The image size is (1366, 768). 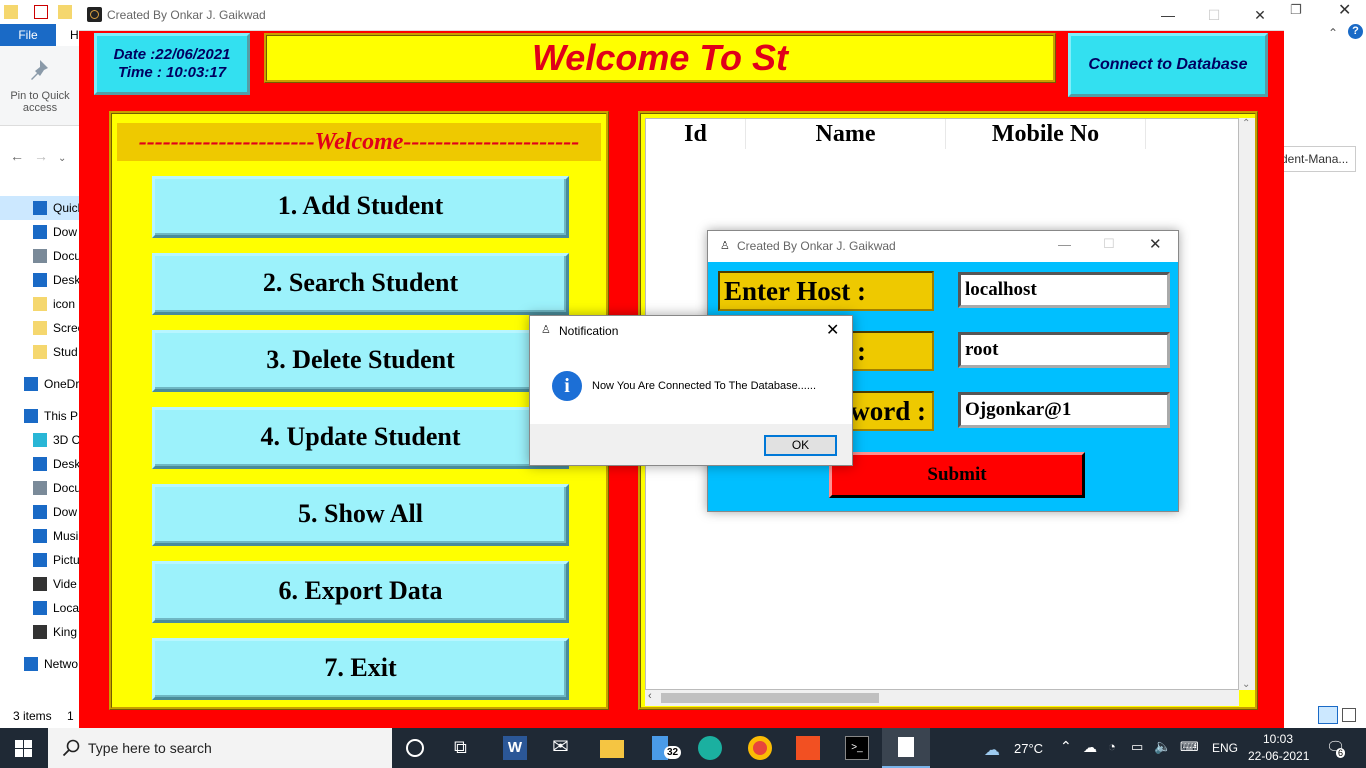 What do you see at coordinates (1028, 748) in the screenshot?
I see `weather-temperature: 27°C` at bounding box center [1028, 748].